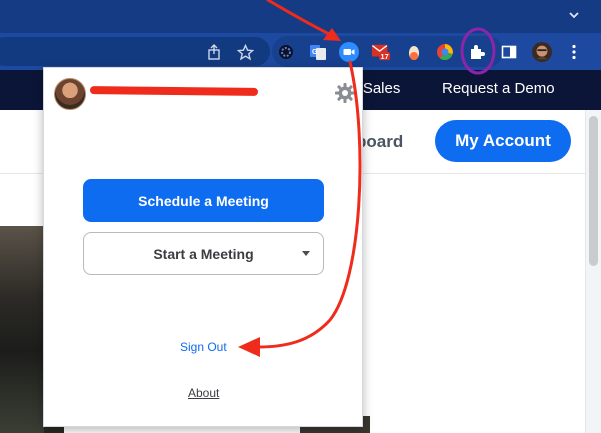 This screenshot has width=601, height=433. I want to click on start-meeting-label: Start a Meeting, so click(203, 253).